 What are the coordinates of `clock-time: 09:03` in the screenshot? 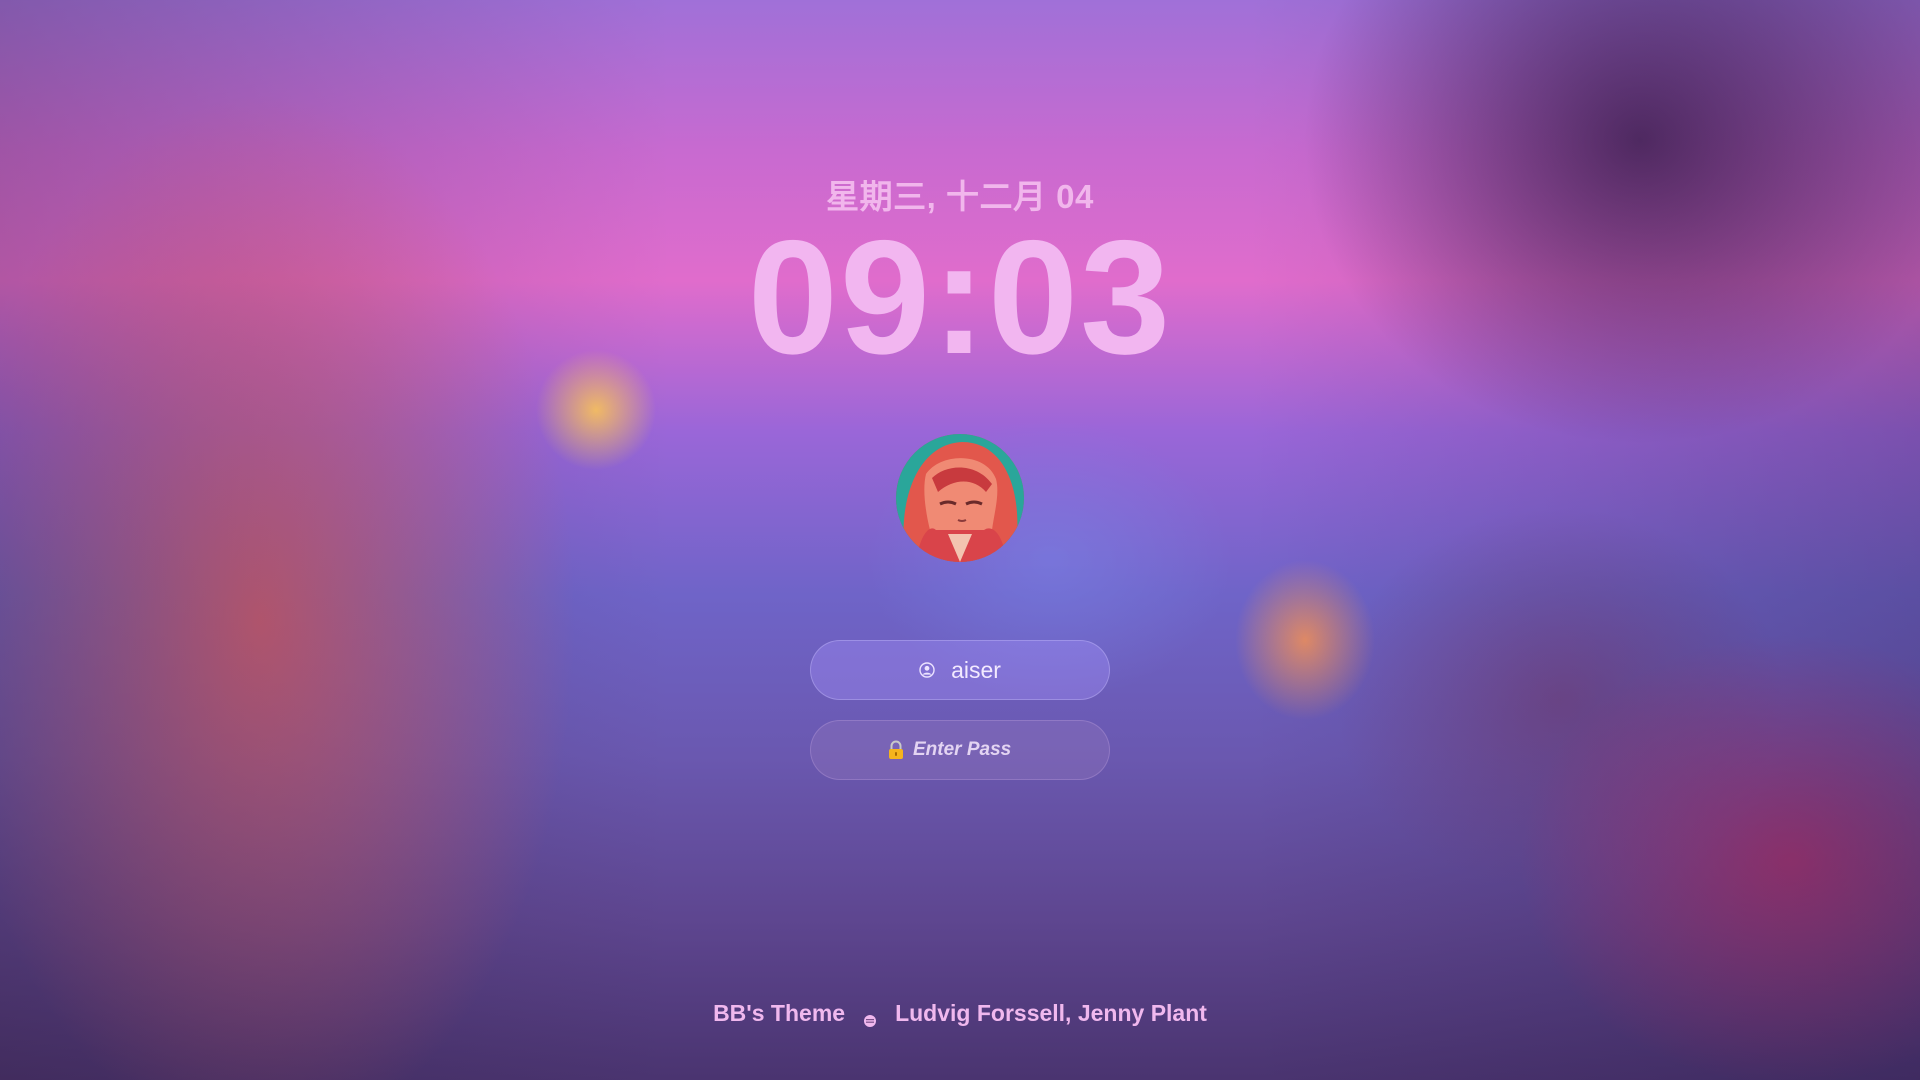 It's located at (960, 297).